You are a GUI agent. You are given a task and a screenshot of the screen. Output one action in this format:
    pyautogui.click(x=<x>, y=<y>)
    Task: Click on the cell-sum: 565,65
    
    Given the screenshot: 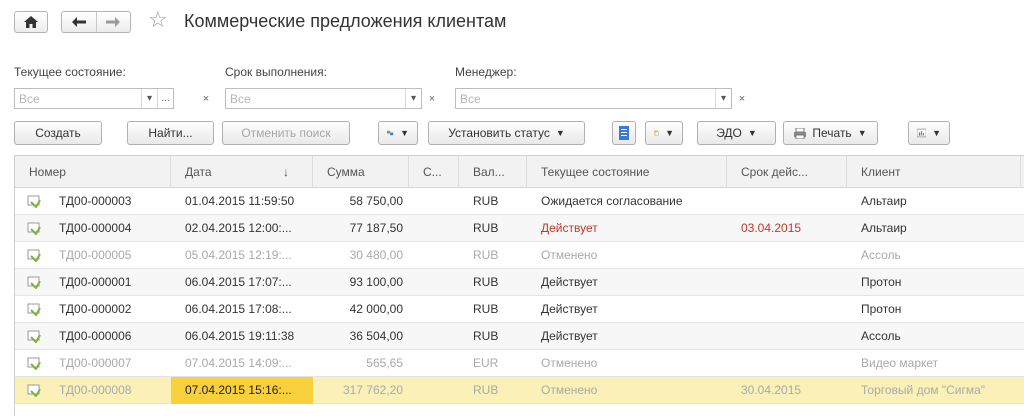 What is the action you would take?
    pyautogui.click(x=384, y=363)
    